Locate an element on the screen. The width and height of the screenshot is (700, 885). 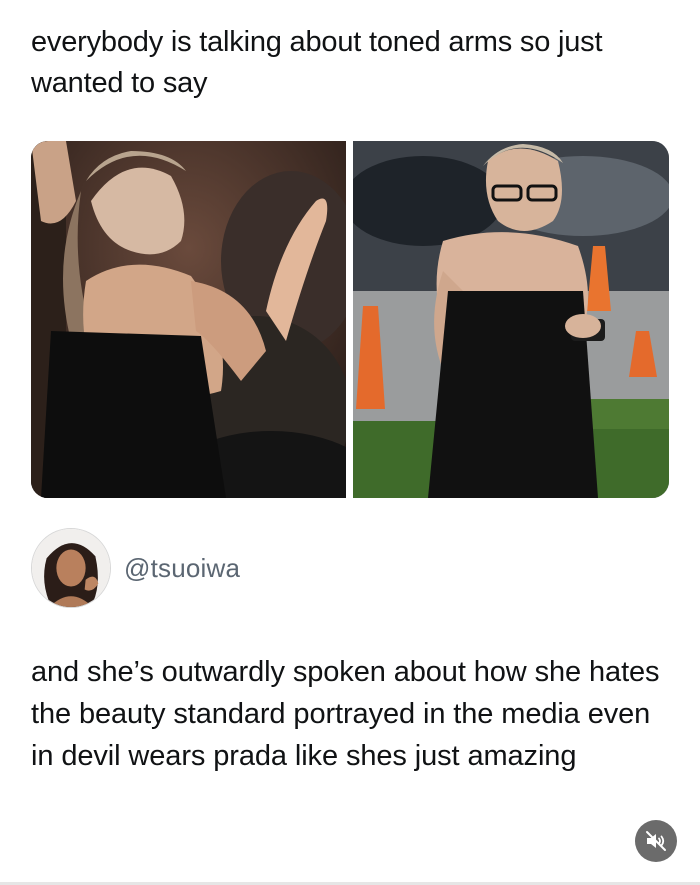
mute-button is located at coordinates (656, 841).